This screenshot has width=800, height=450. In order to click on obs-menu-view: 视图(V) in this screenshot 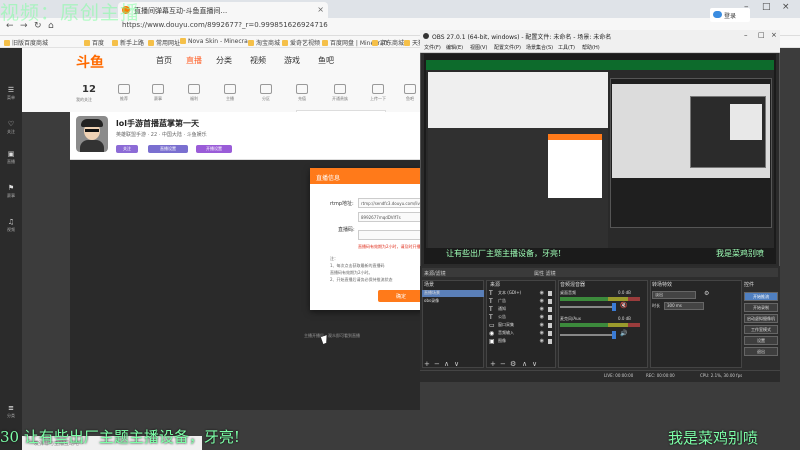, I will do `click(478, 47)`.